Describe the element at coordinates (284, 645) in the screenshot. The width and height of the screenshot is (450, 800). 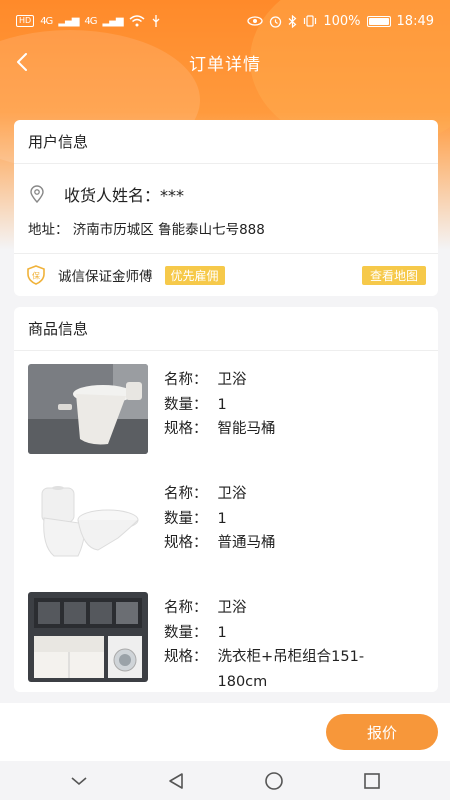
I see `goods-info: 名称： 卫浴 数量： 1 规格： 洗衣柜+吊柜组合151-180cm` at that location.